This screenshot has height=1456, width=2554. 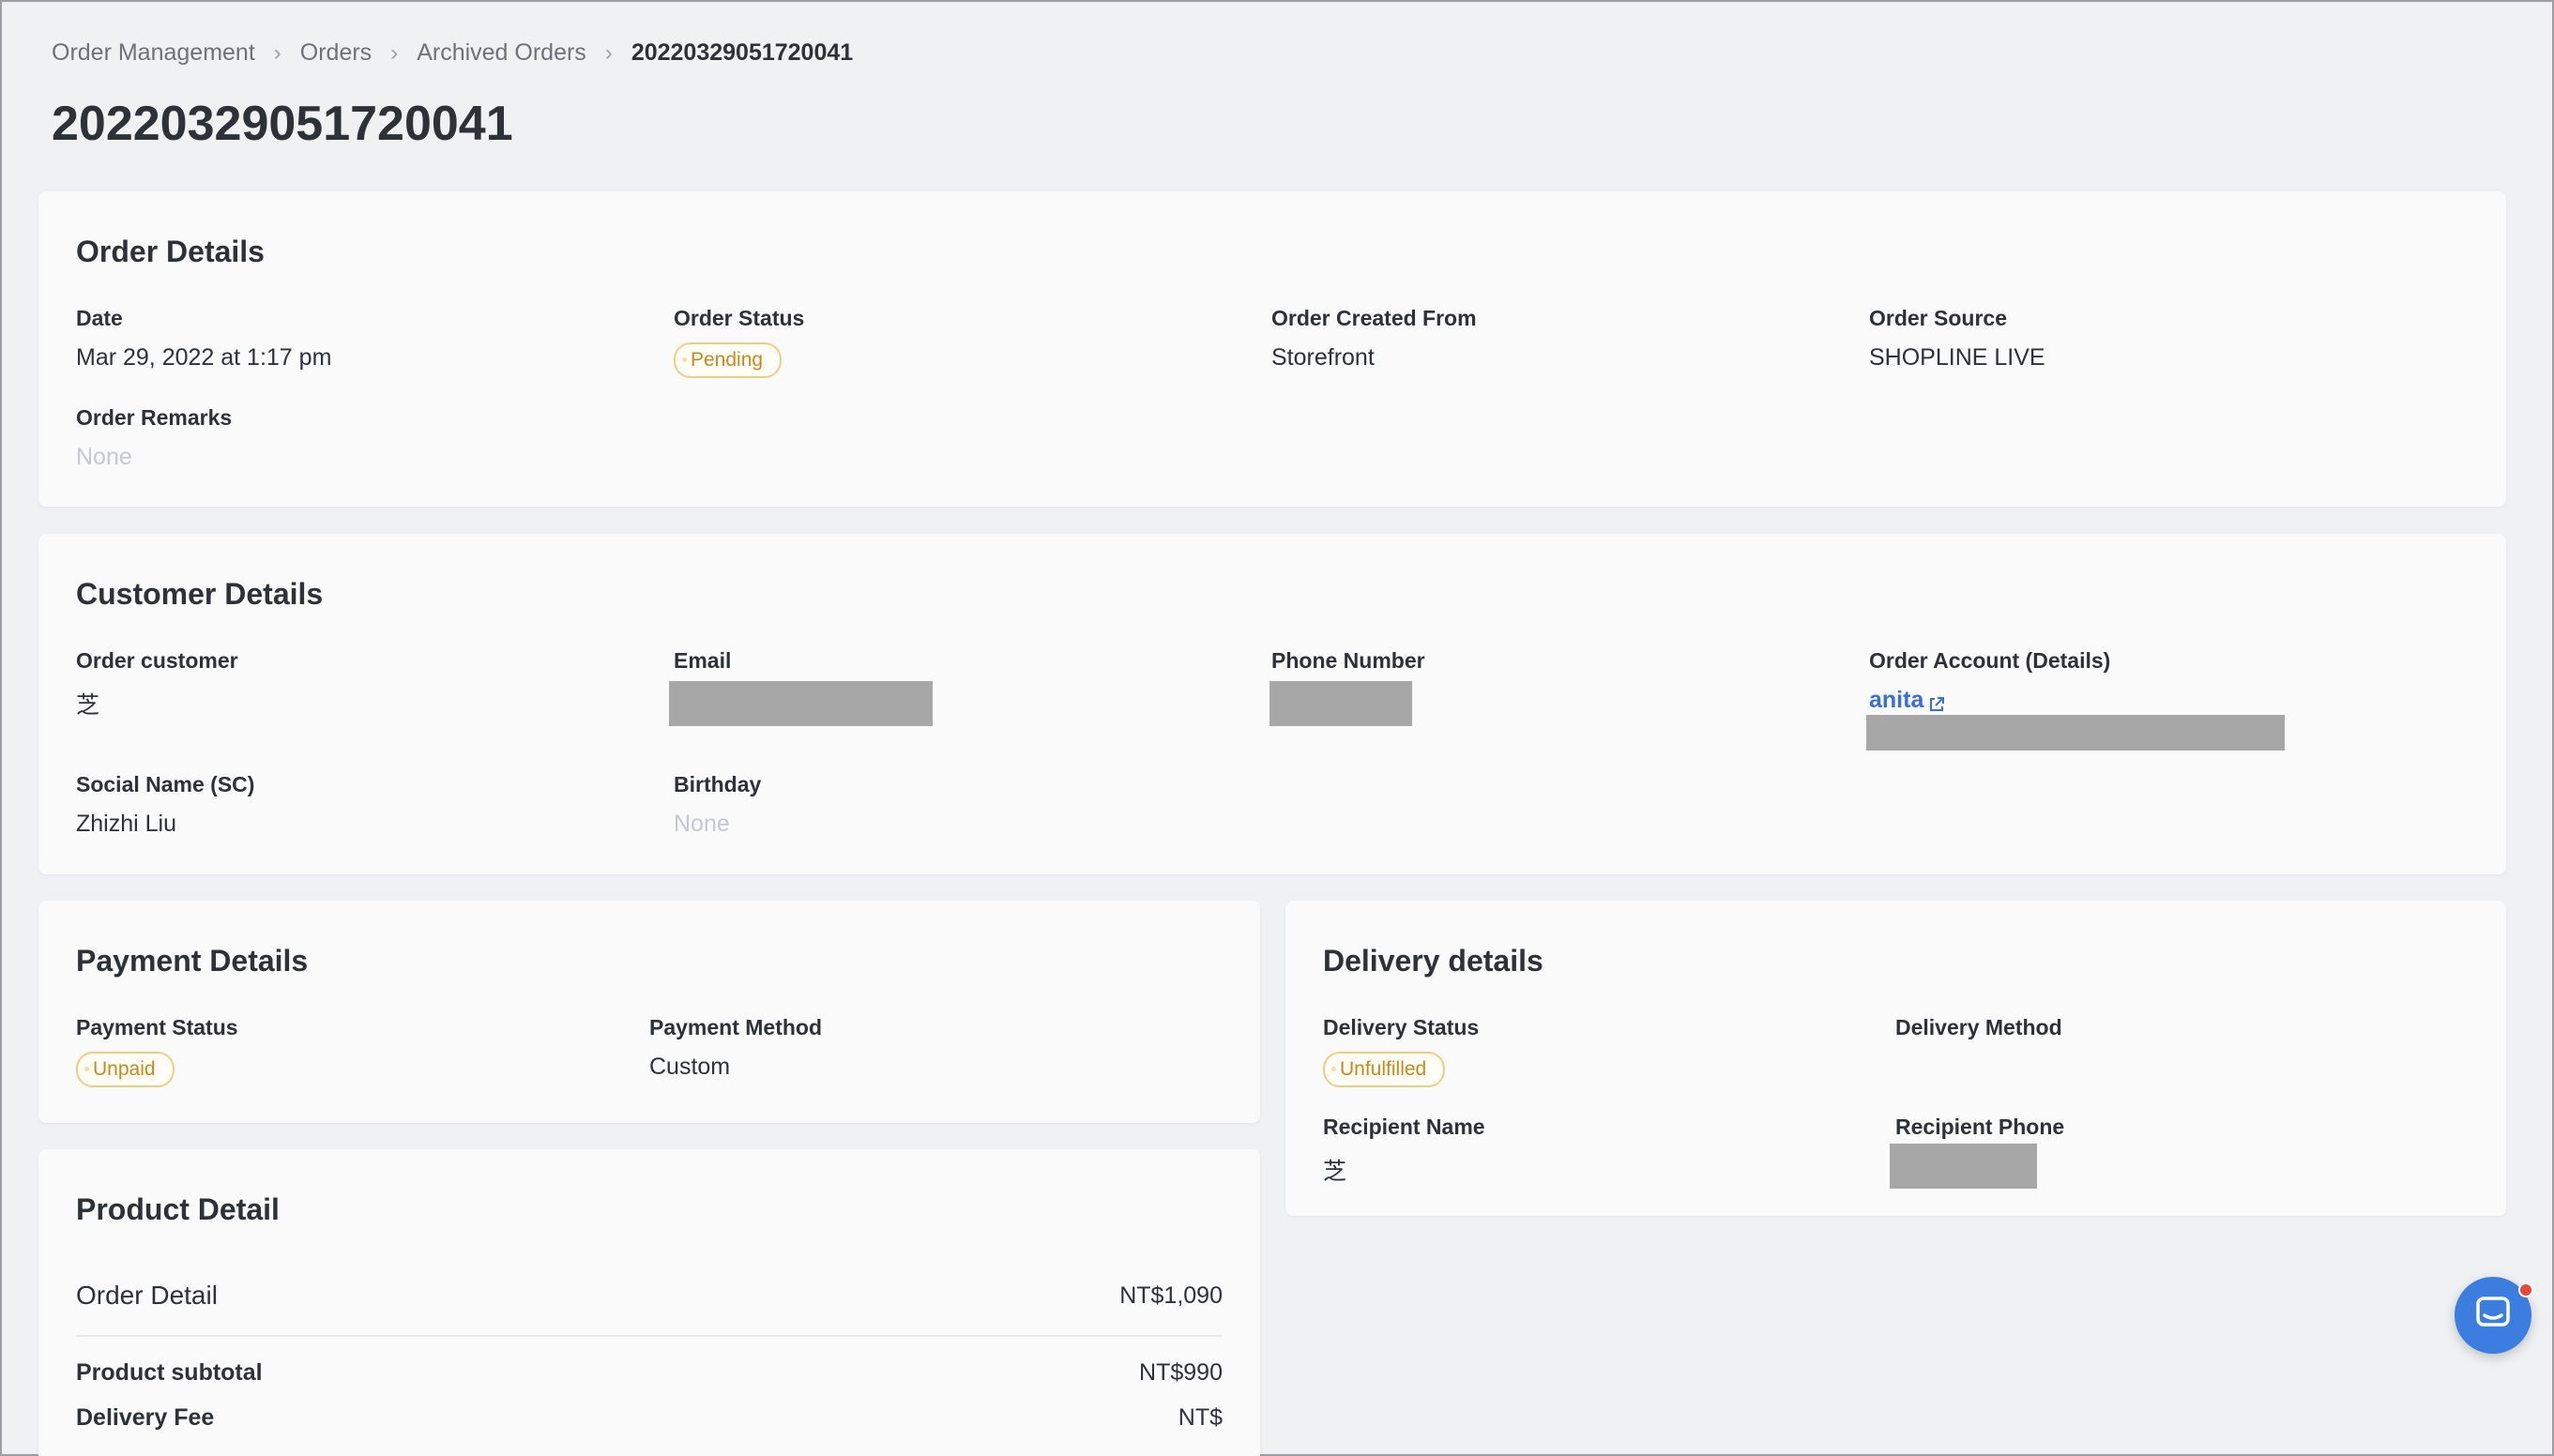 I want to click on notification-dot, so click(x=2525, y=1289).